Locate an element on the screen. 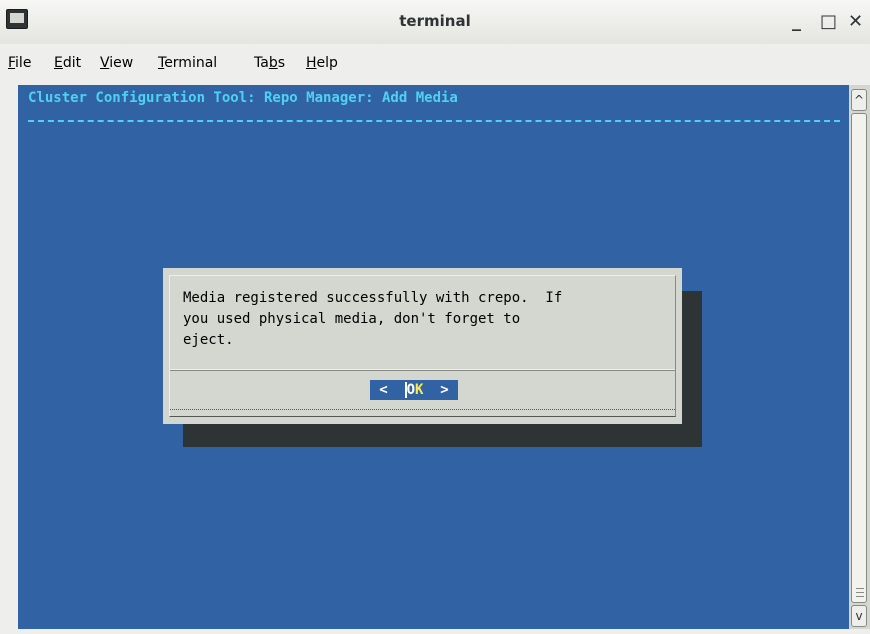 Image resolution: width=870 pixels, height=634 pixels. dialog-bottom-border is located at coordinates (422, 409).